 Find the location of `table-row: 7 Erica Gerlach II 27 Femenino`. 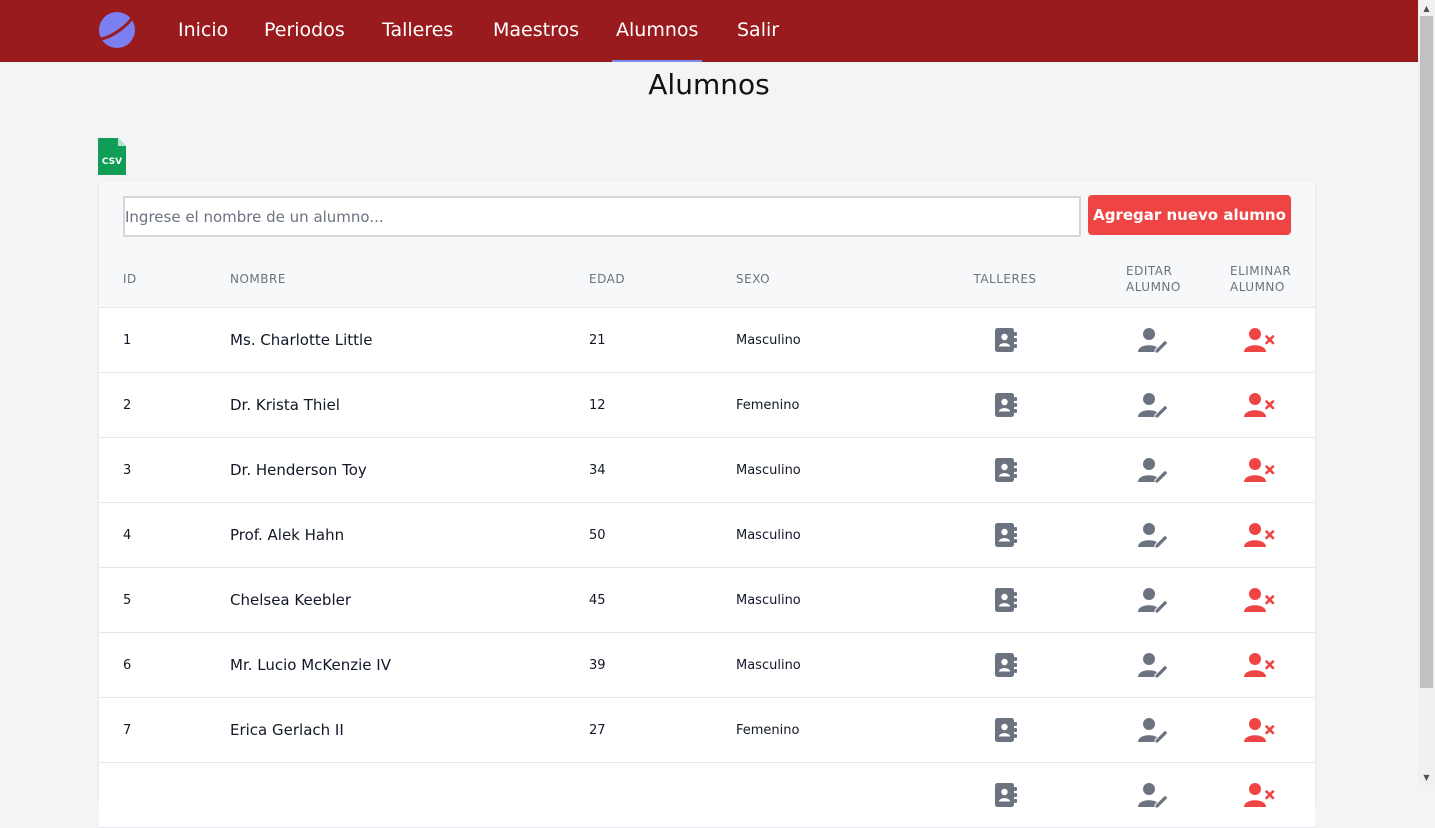

table-row: 7 Erica Gerlach II 27 Femenino is located at coordinates (707, 730).